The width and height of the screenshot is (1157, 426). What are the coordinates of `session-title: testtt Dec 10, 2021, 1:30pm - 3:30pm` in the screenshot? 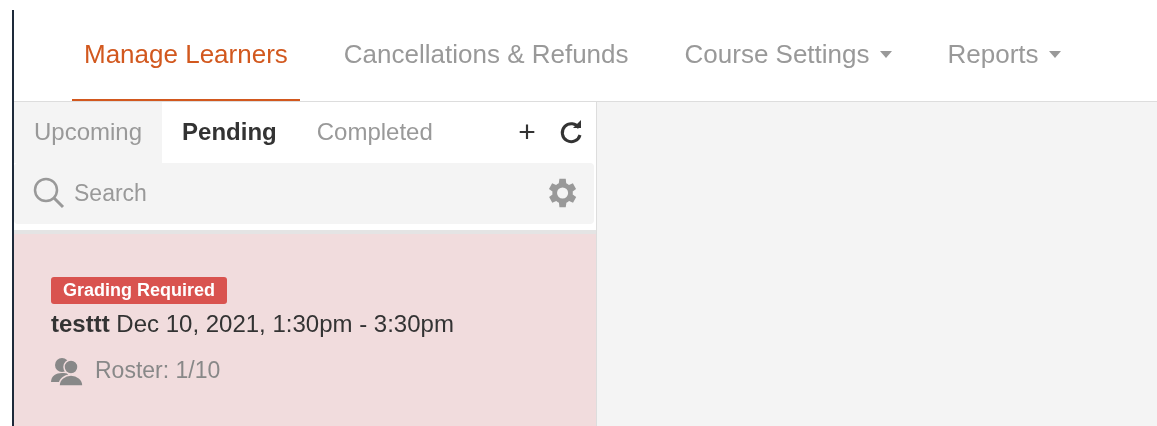 It's located at (253, 323).